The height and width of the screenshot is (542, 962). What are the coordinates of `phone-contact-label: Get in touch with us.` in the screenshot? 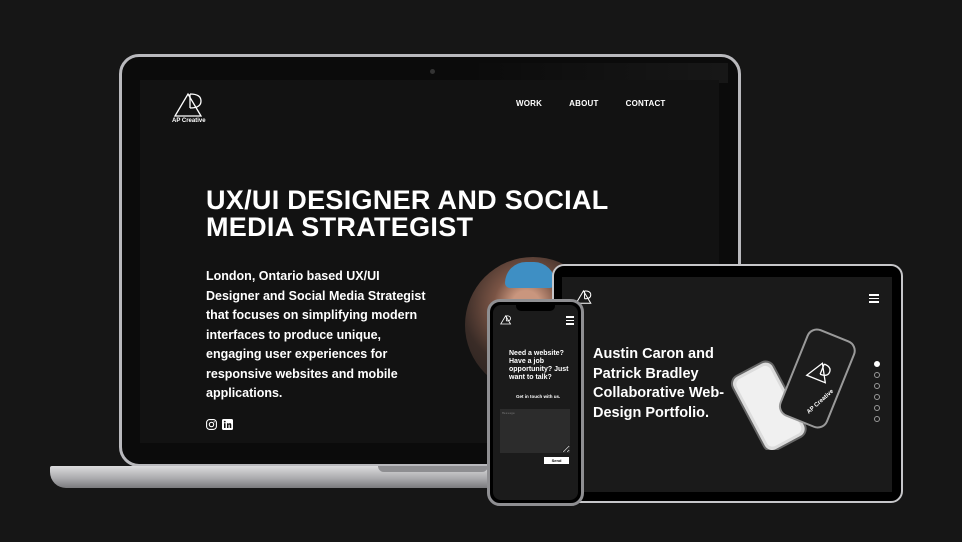 It's located at (538, 396).